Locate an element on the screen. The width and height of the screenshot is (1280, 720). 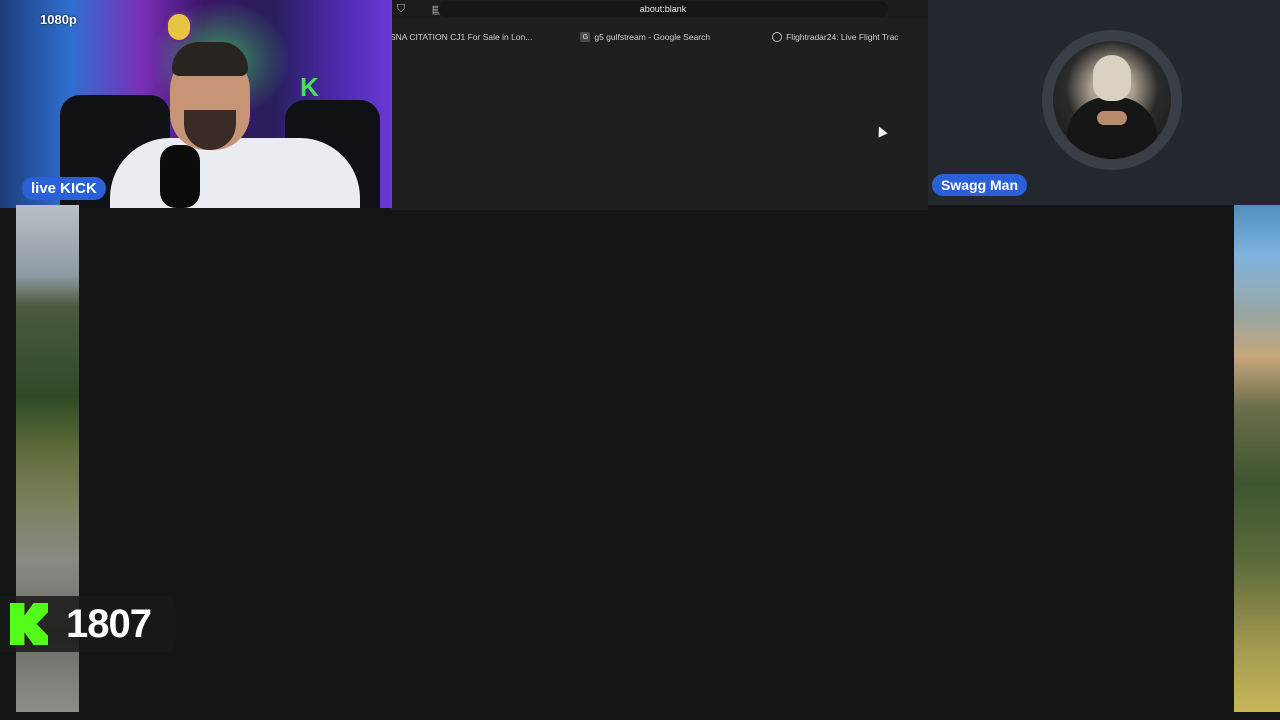
resolution-label: 1080p is located at coordinates (58, 19).